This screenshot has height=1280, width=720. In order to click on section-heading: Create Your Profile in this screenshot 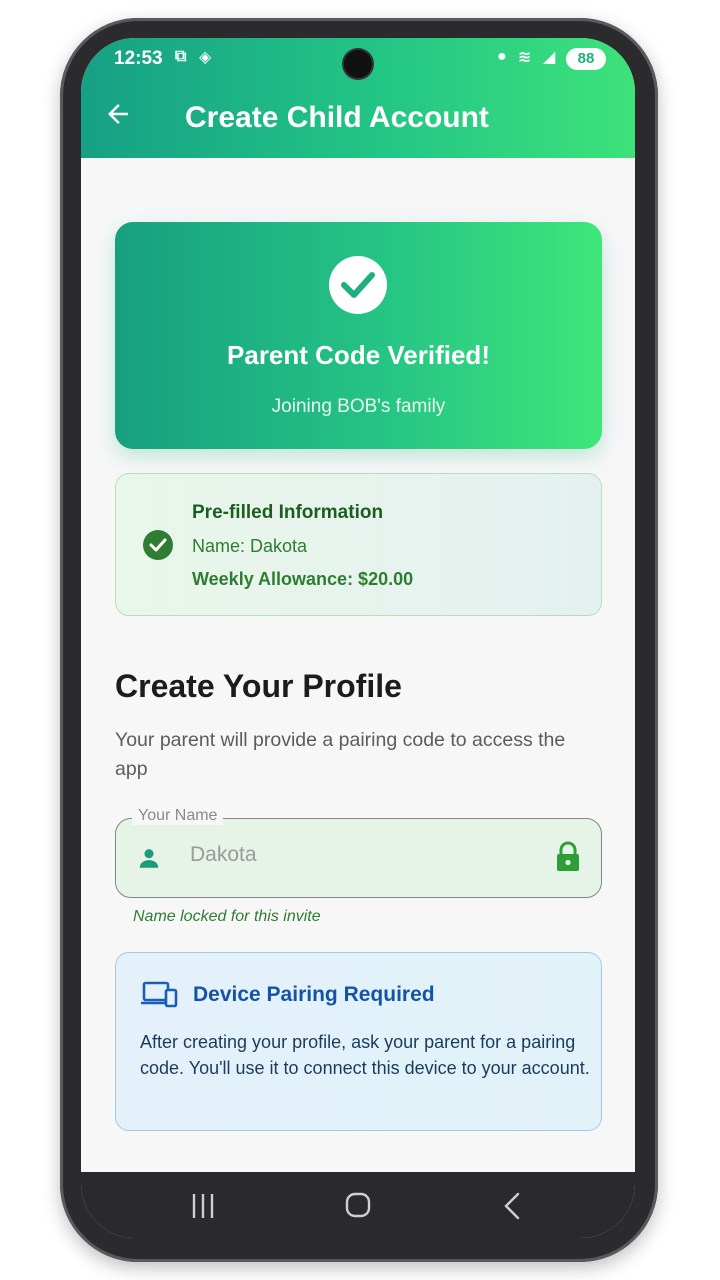, I will do `click(258, 686)`.